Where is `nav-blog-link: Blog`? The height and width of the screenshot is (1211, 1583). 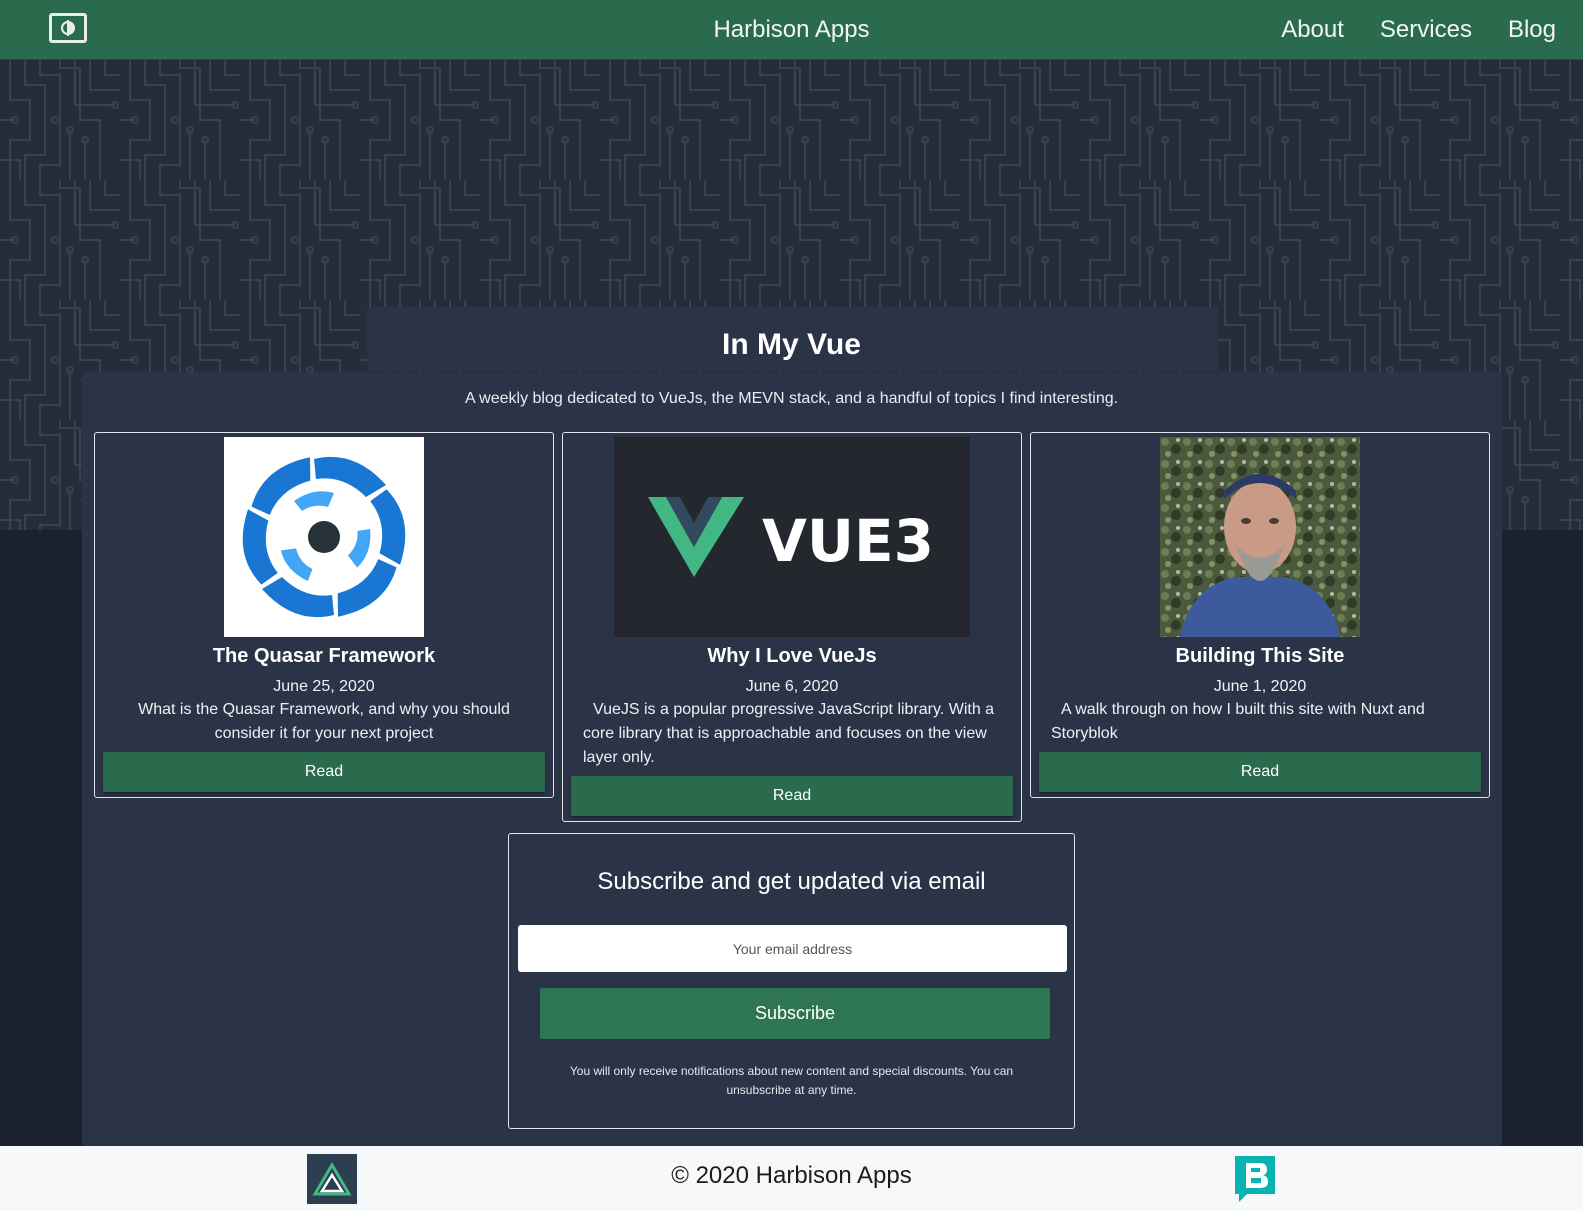 nav-blog-link: Blog is located at coordinates (1532, 30).